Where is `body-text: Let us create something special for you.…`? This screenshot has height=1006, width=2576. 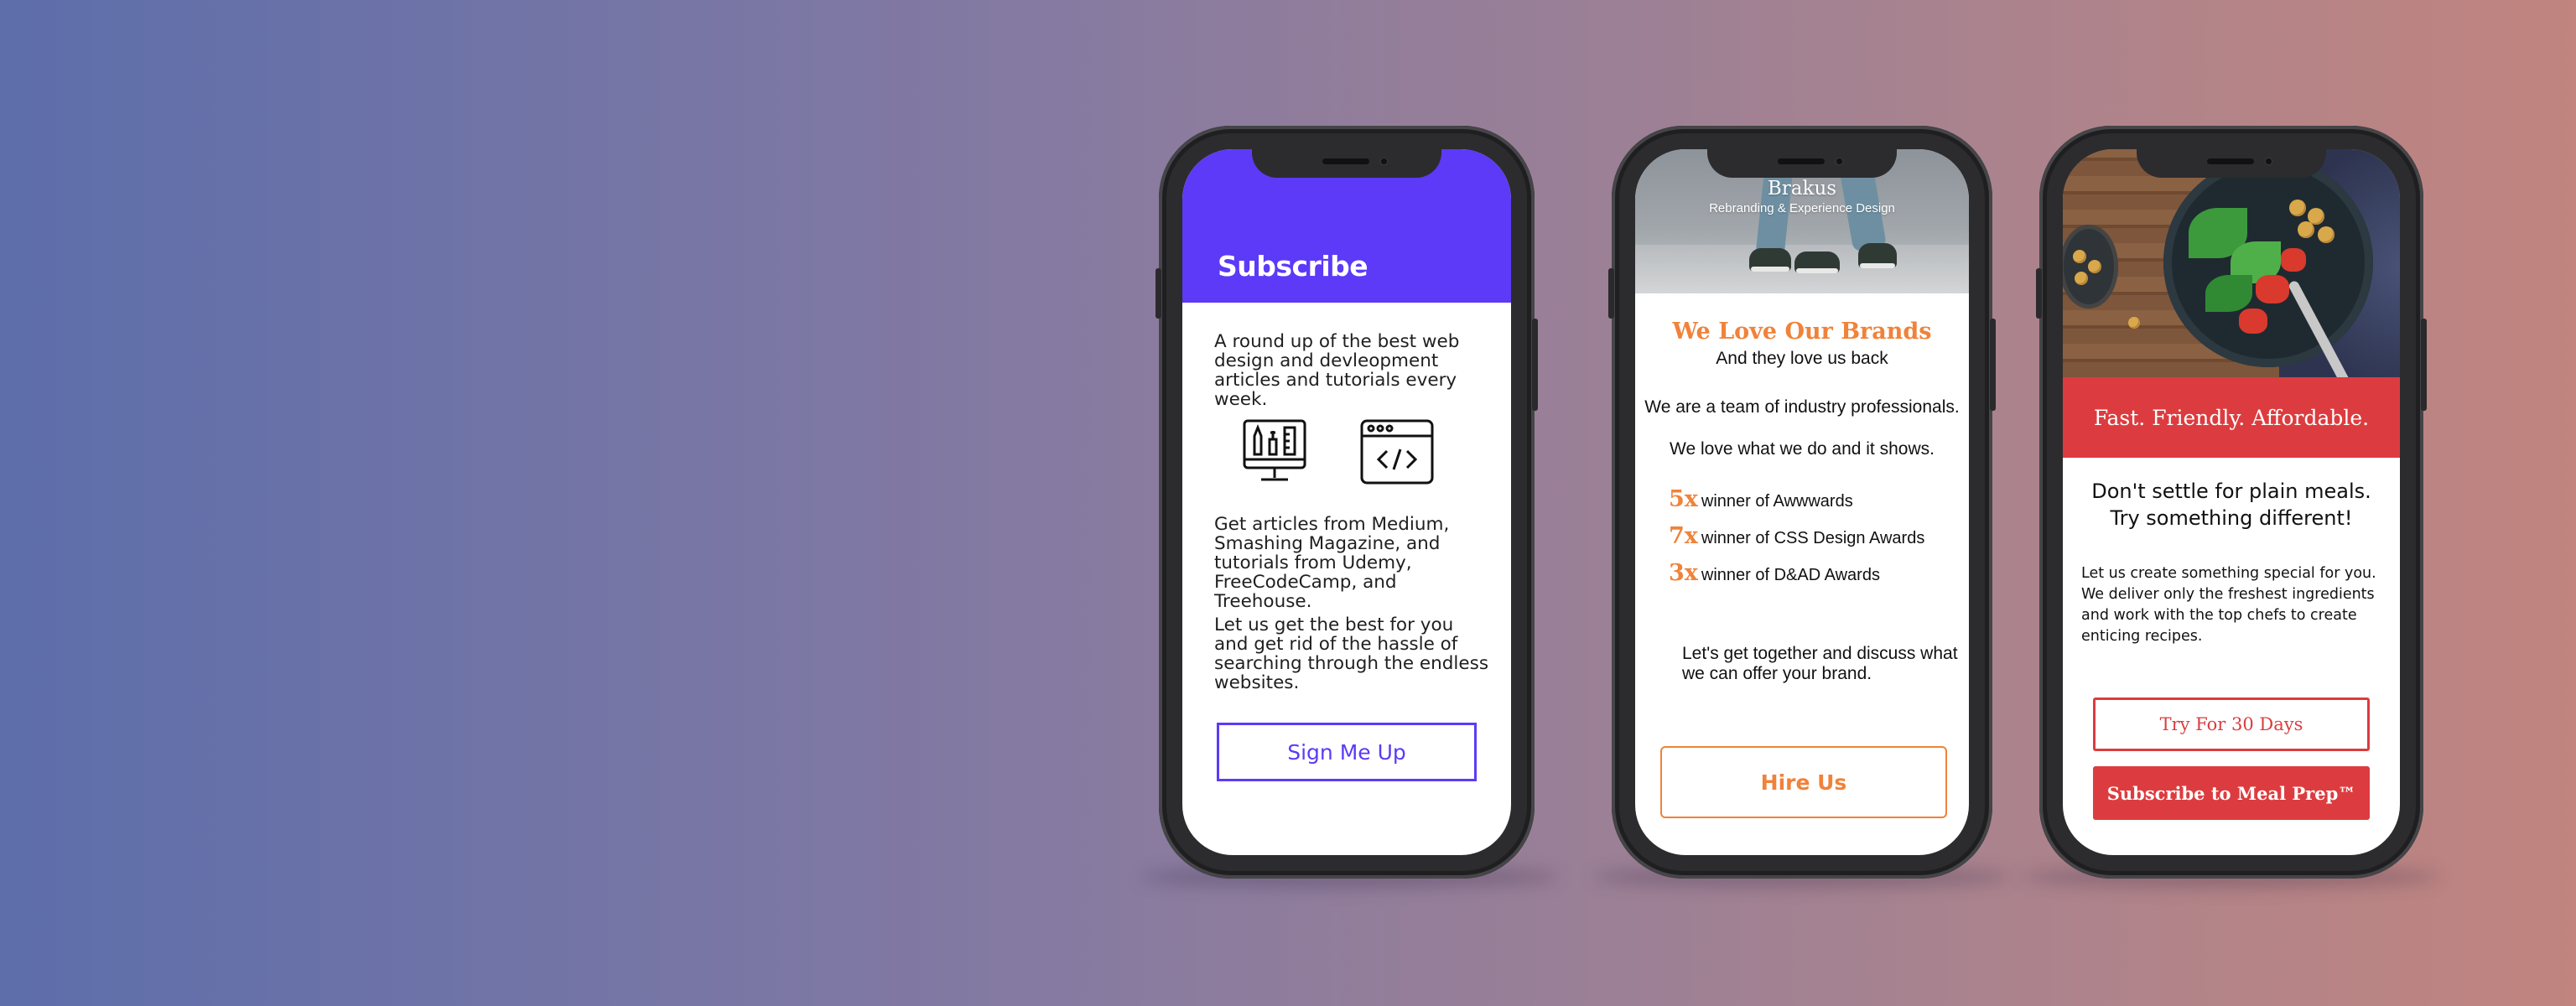
body-text: Let us create something special for you.… is located at coordinates (2228, 605).